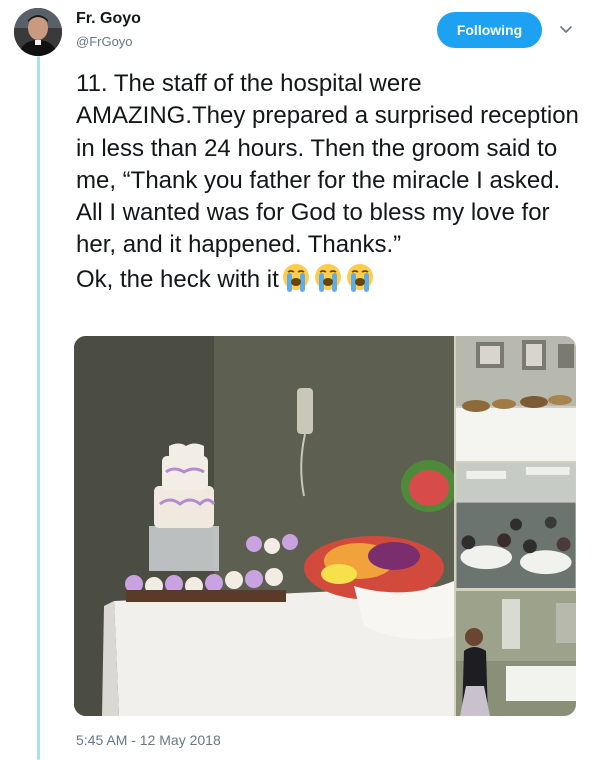 The image size is (603, 760). I want to click on avatar, so click(38, 32).